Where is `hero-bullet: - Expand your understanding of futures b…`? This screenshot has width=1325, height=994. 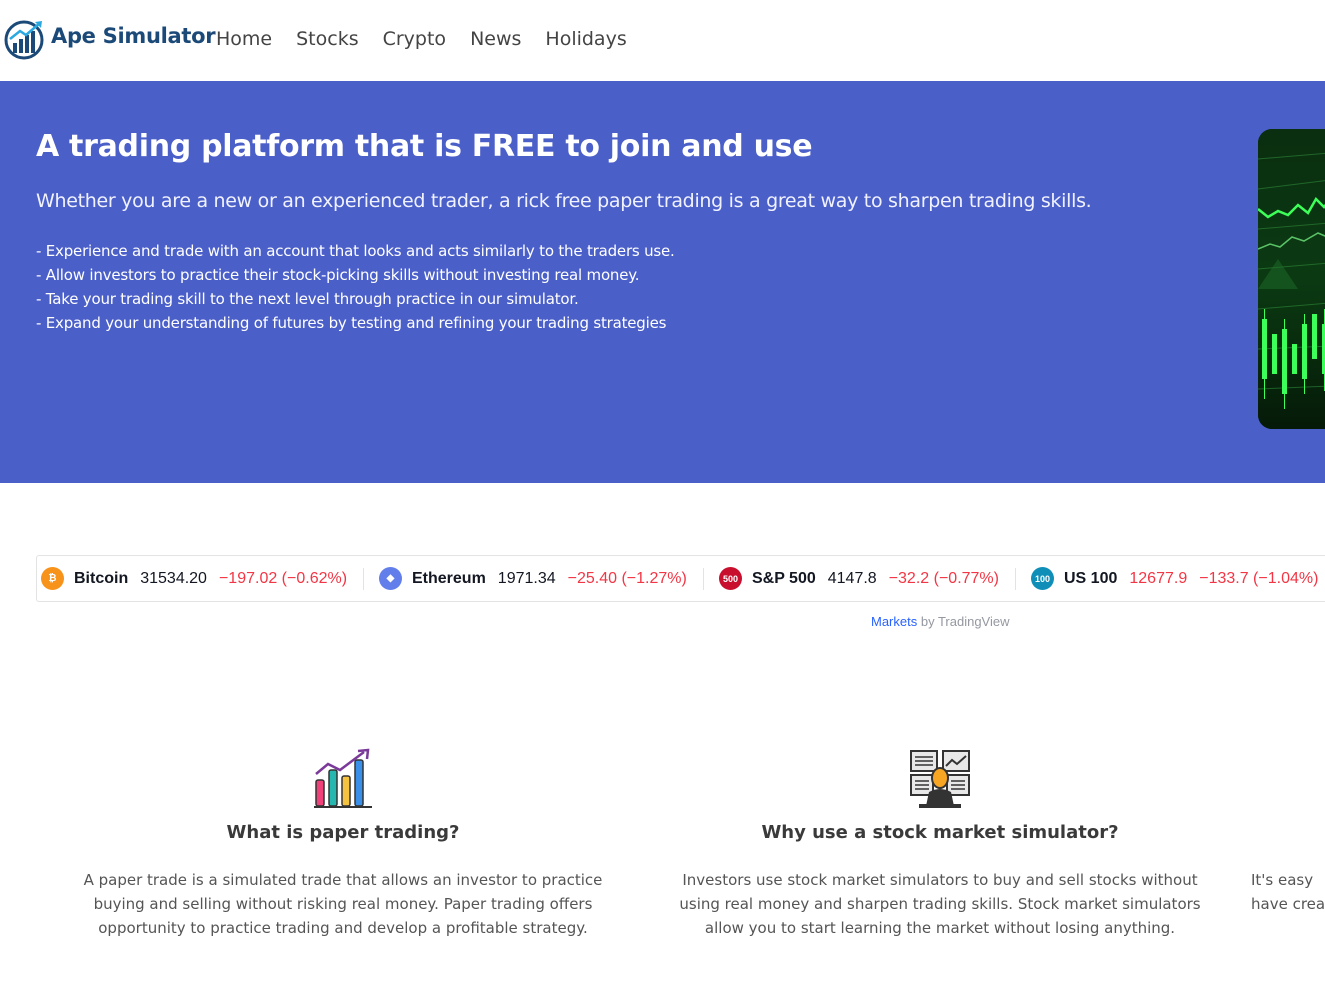 hero-bullet: - Expand your understanding of futures b… is located at coordinates (351, 323).